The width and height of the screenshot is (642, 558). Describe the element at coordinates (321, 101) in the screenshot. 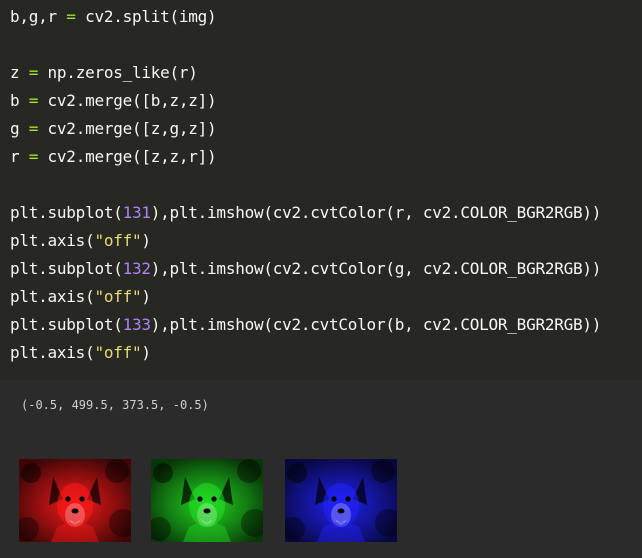

I see `code-line: b = cv2.merge([b,z,z])` at that location.